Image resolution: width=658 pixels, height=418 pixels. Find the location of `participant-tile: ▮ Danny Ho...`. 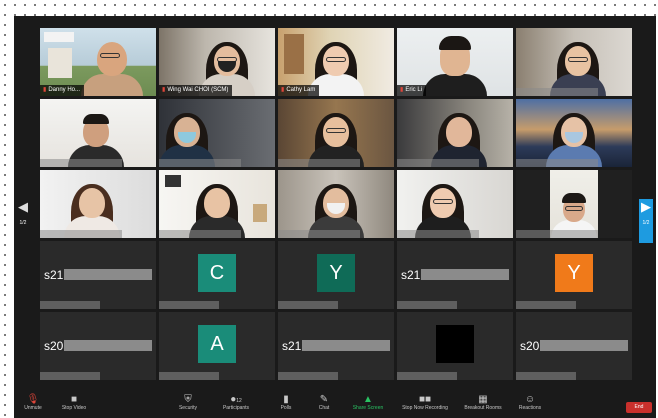

participant-tile: ▮ Danny Ho... is located at coordinates (98, 62).